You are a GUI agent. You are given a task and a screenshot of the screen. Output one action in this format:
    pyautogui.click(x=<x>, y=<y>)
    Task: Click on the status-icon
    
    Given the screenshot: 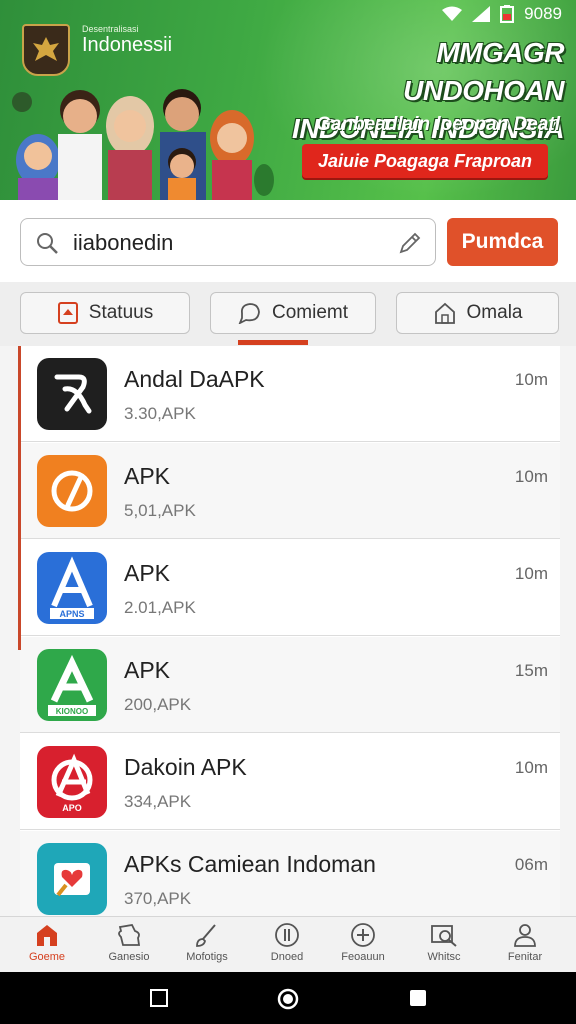 What is the action you would take?
    pyautogui.click(x=67, y=313)
    